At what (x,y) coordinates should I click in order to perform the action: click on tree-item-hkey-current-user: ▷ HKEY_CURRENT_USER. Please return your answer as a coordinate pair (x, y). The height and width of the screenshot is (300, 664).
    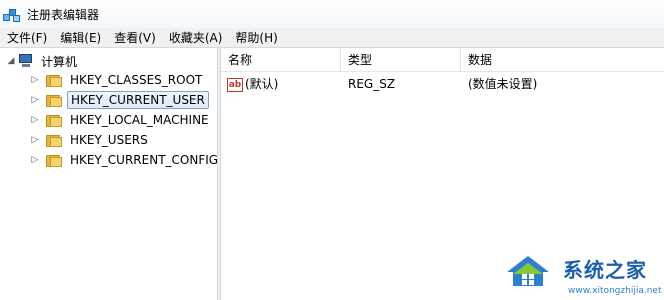
    Looking at the image, I should click on (119, 100).